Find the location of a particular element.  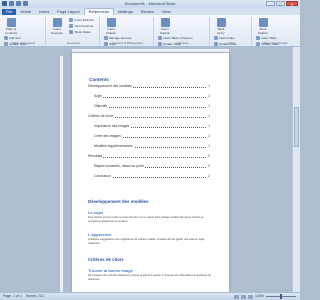

insert-caption-button: Insert Caption is located at coordinates (165, 26).